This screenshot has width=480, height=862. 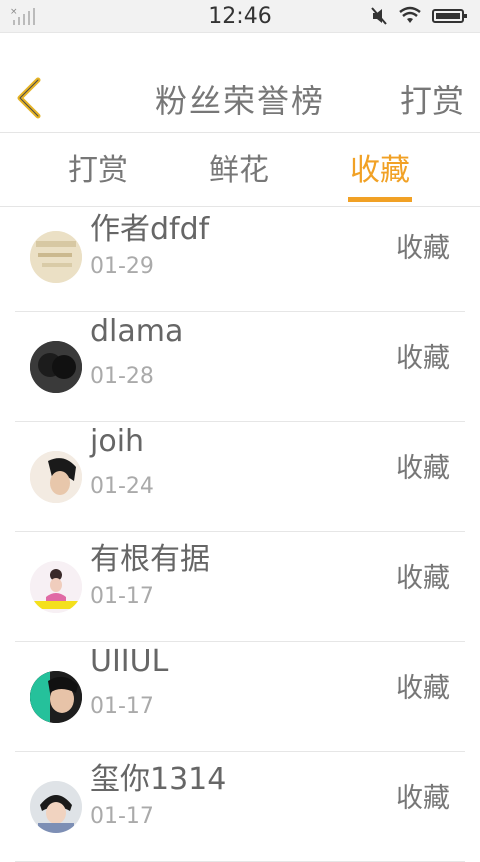 I want to click on list-item: 玺你1314 01-17 收藏, so click(x=240, y=807).